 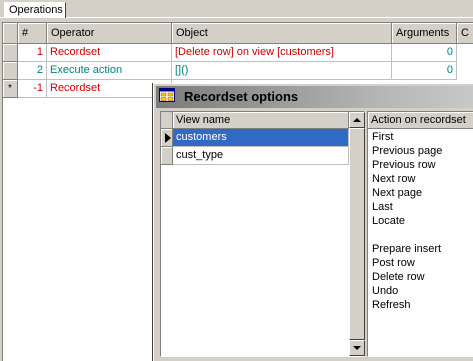 I want to click on object-cell: [](), so click(x=282, y=71).